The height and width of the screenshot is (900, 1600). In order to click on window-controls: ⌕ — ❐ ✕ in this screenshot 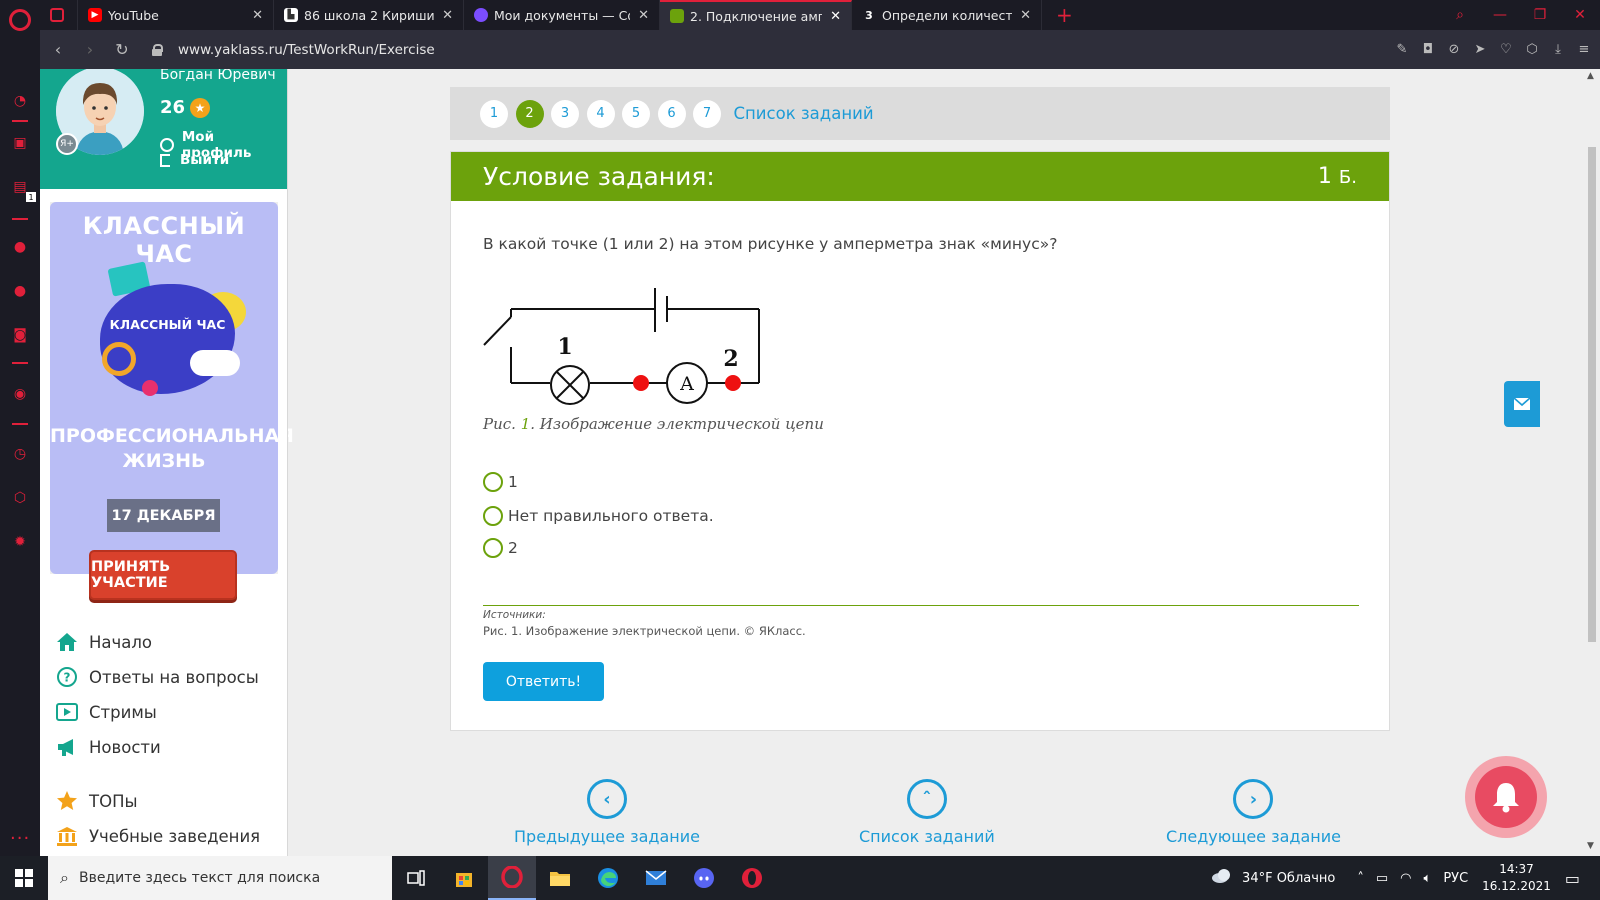, I will do `click(1520, 15)`.